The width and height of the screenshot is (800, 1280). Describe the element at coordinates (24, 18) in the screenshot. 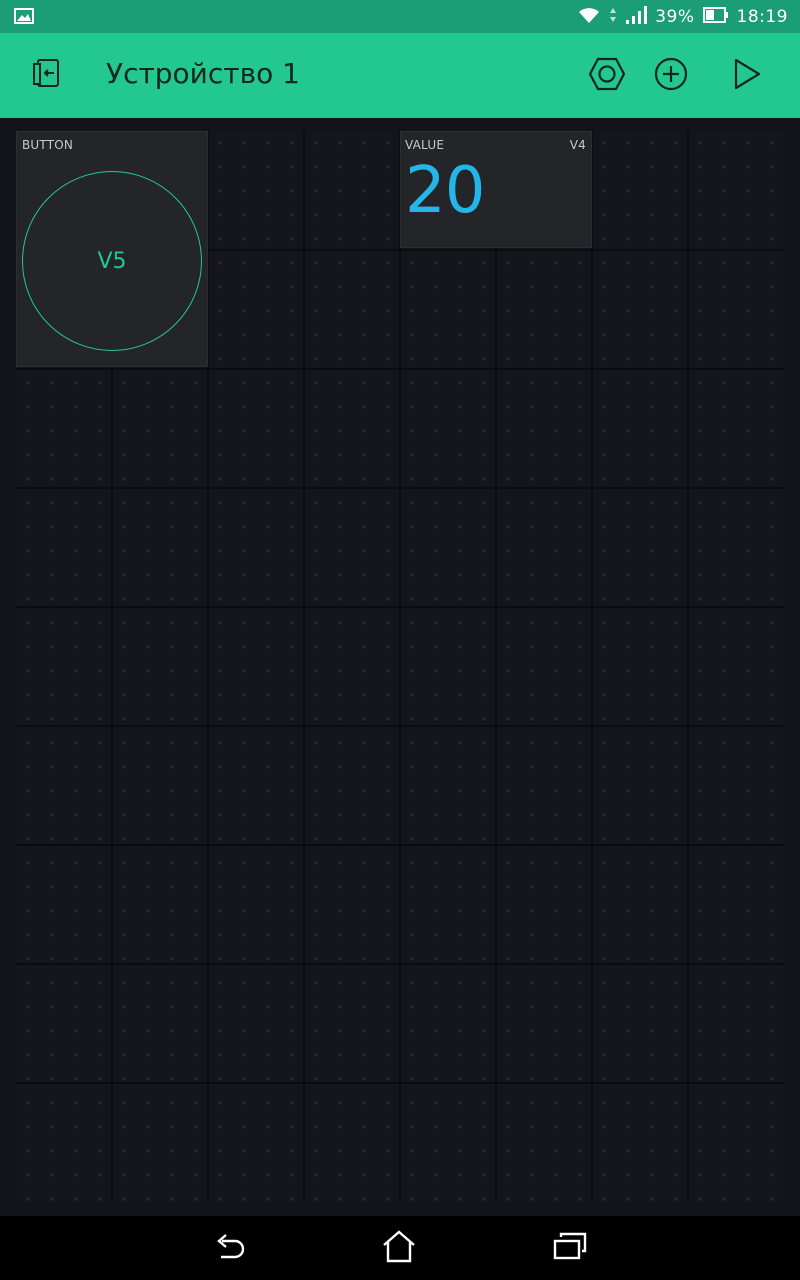

I see `image-icon` at that location.